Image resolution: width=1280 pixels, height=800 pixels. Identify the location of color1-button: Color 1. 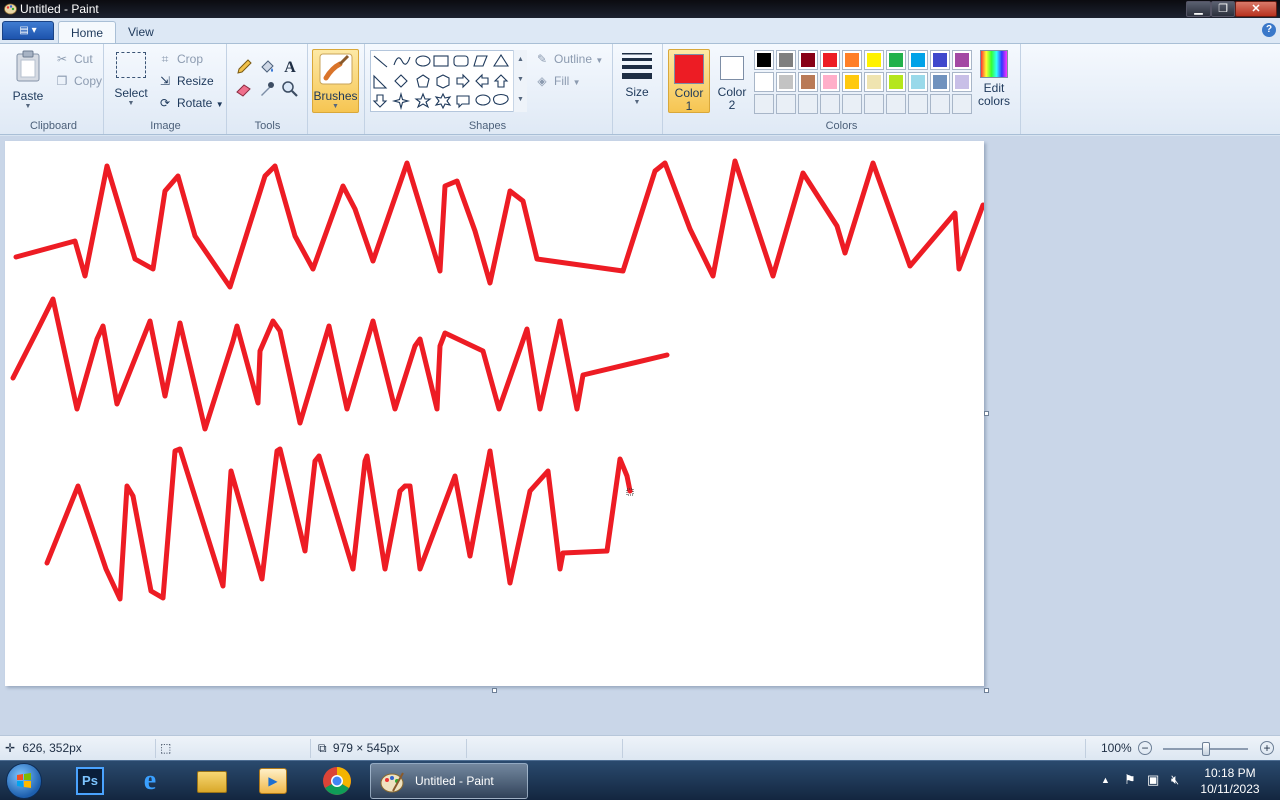
(689, 81).